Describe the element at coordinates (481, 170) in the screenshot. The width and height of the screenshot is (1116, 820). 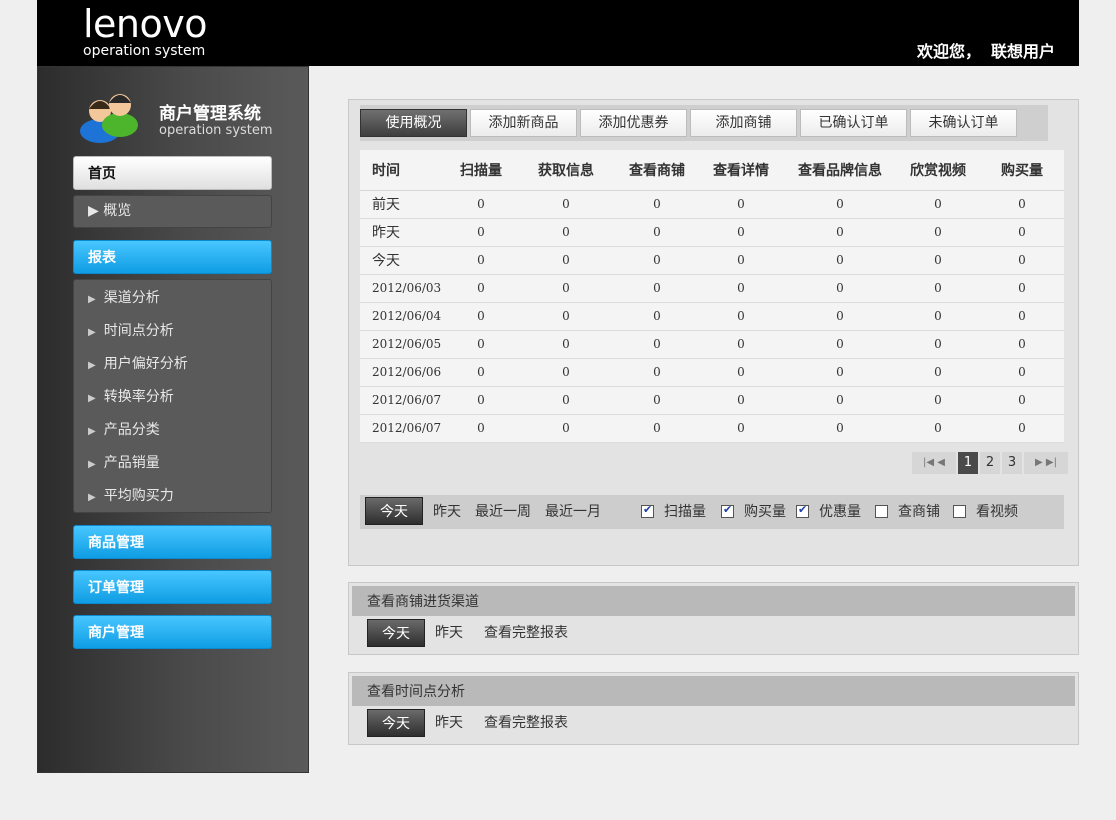
I see `column-header: 扫描量` at that location.